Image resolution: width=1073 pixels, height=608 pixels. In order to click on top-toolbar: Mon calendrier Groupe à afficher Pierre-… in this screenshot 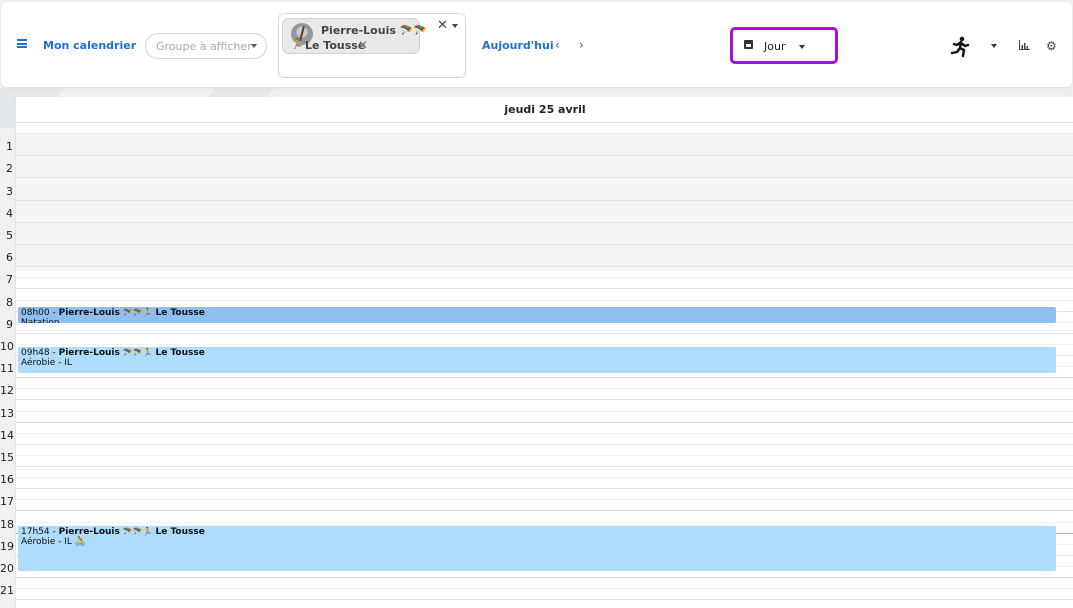, I will do `click(536, 44)`.